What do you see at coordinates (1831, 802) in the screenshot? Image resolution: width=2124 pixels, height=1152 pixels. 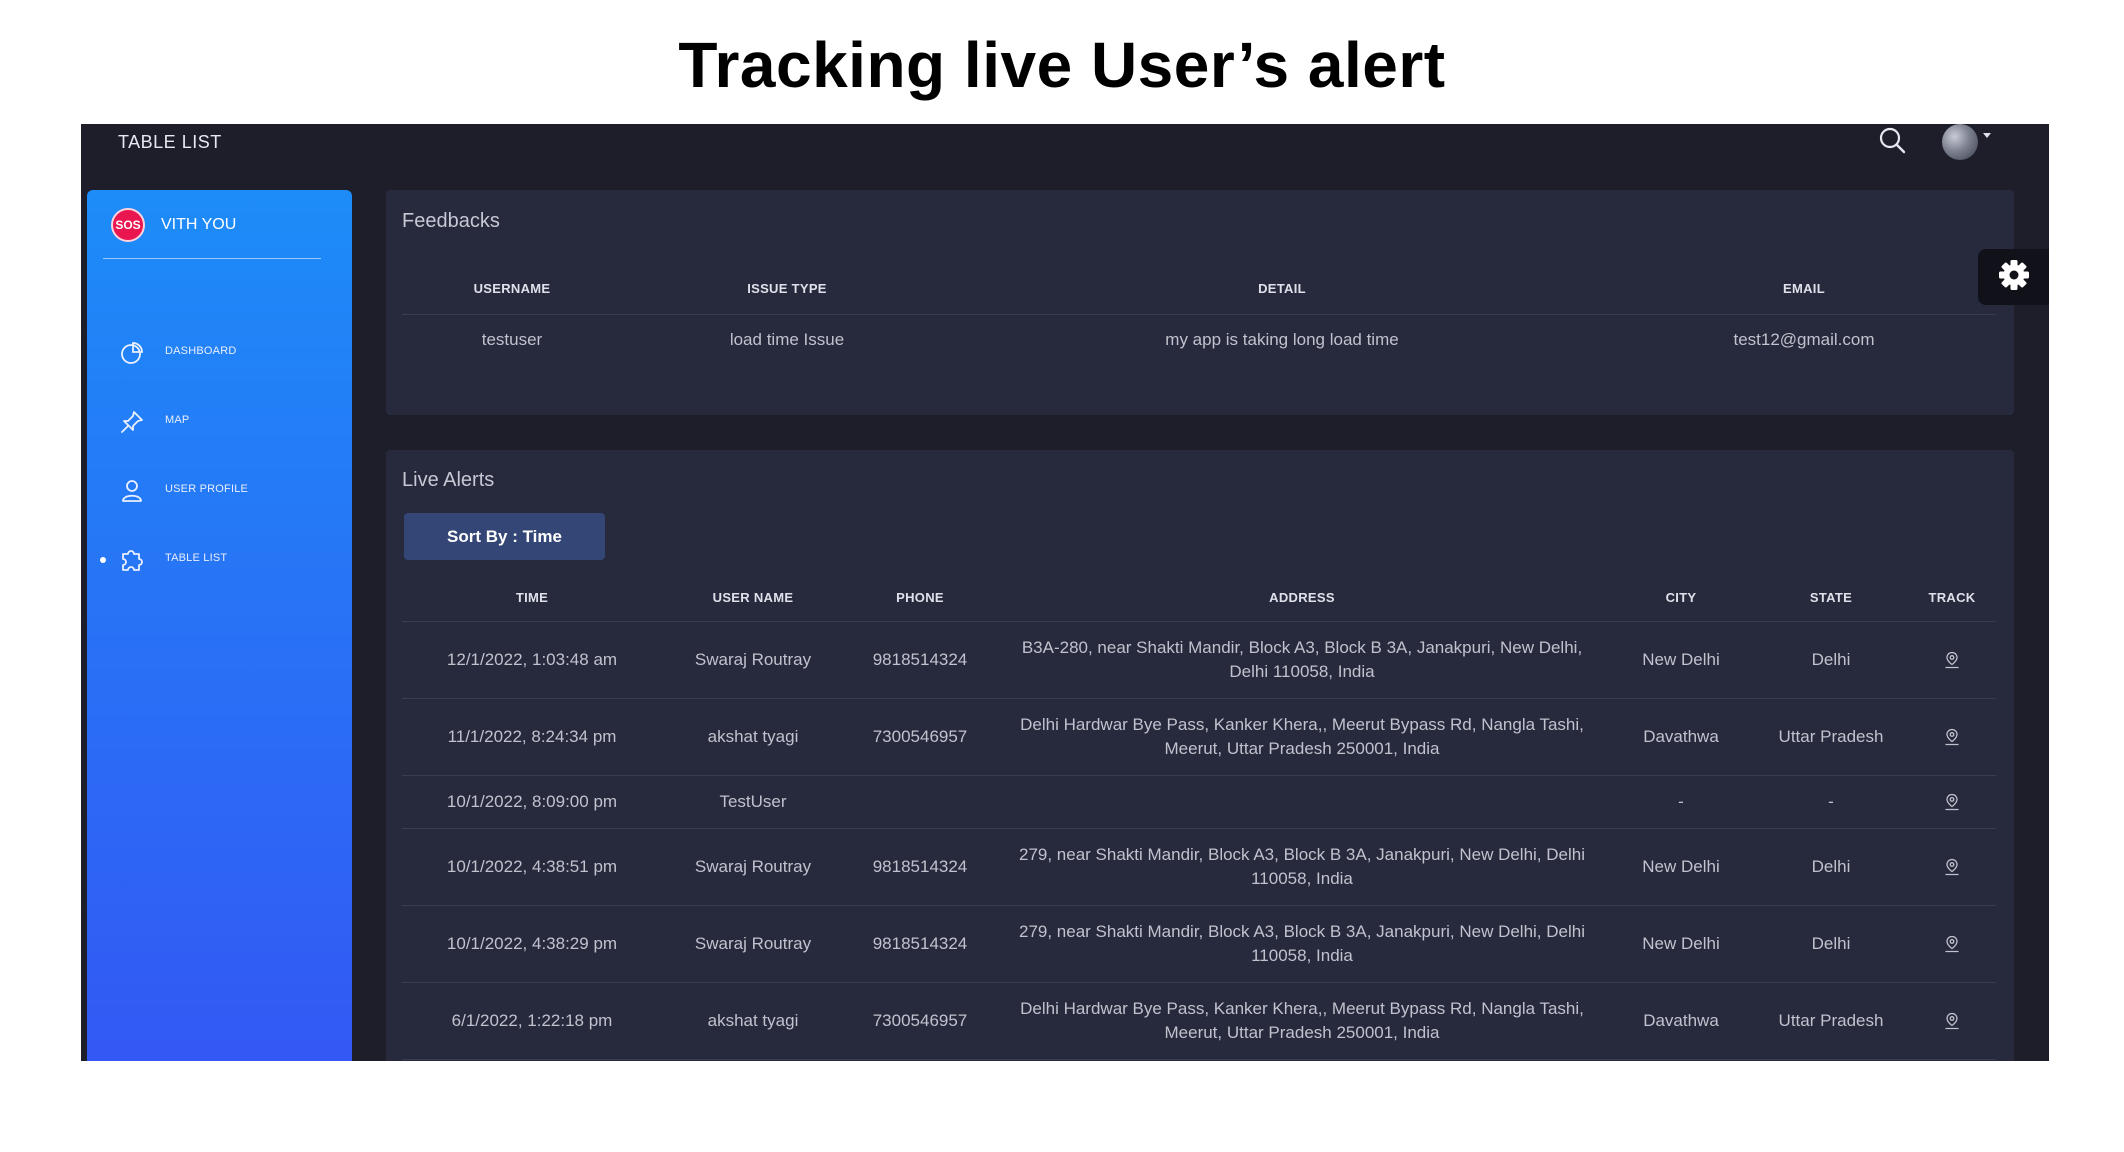 I see `state-cell: -` at bounding box center [1831, 802].